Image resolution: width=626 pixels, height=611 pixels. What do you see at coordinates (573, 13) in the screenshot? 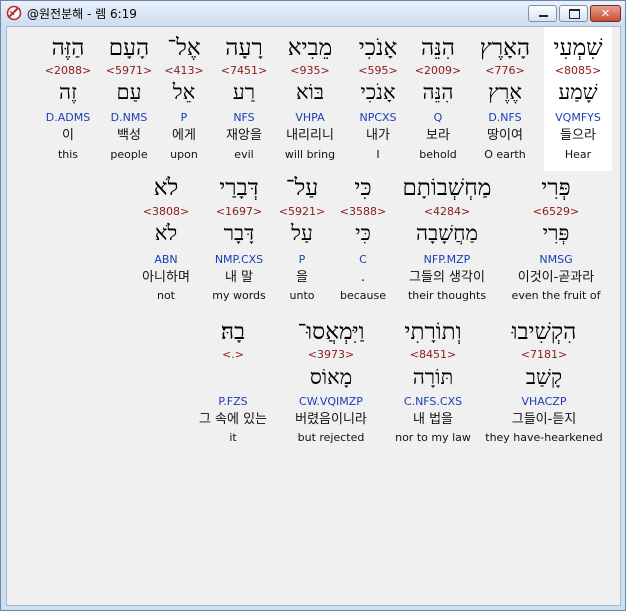
I see `maximize-button` at bounding box center [573, 13].